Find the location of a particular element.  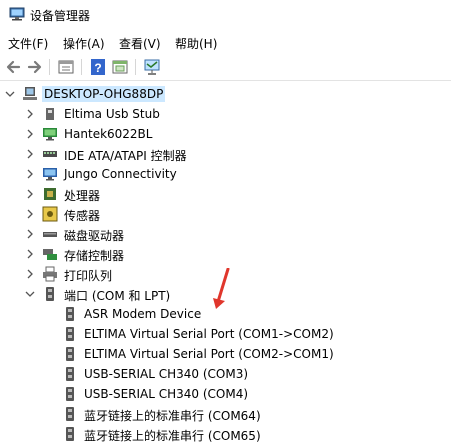

device-label: 蓝牙链接上的标准串行 (COM64) is located at coordinates (172, 416).